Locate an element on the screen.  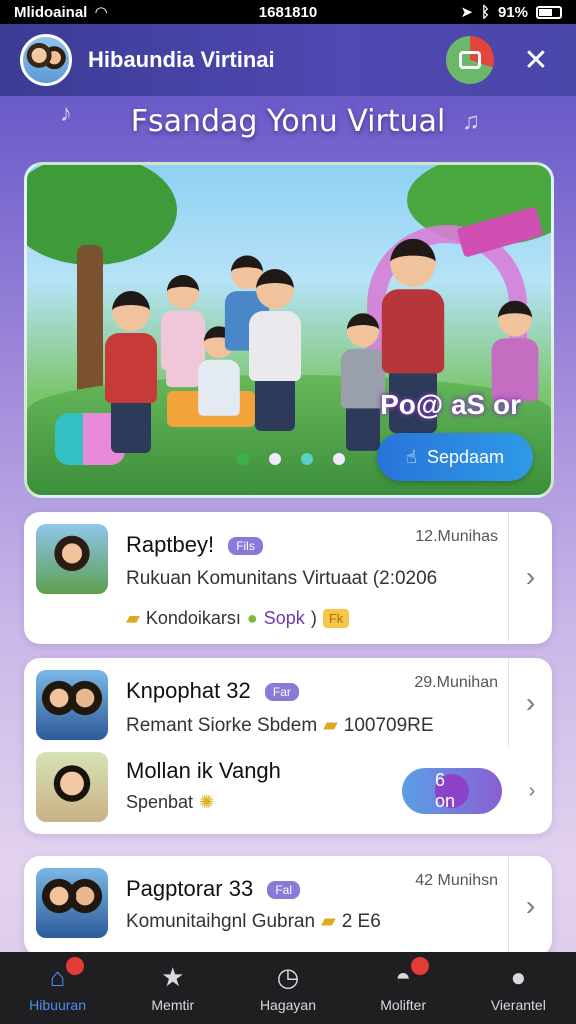
battery-icon is located at coordinates (549, 12).